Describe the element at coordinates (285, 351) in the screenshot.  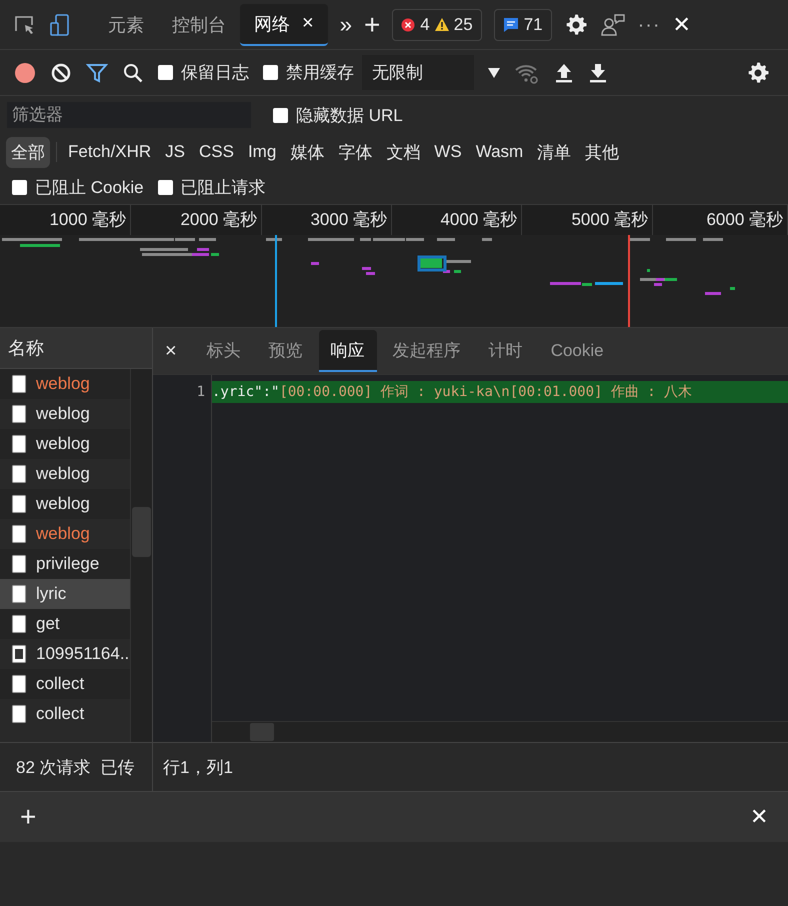
I see `detail-tab: 预览` at that location.